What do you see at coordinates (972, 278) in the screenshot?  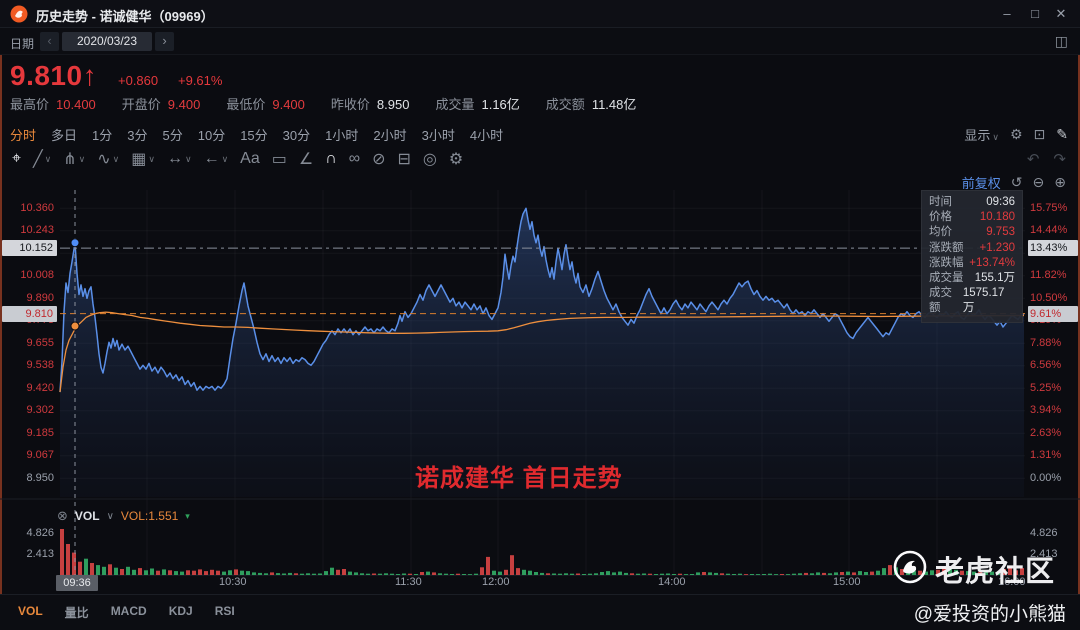 I see `tooltip-row: 成交量 155.1万` at bounding box center [972, 278].